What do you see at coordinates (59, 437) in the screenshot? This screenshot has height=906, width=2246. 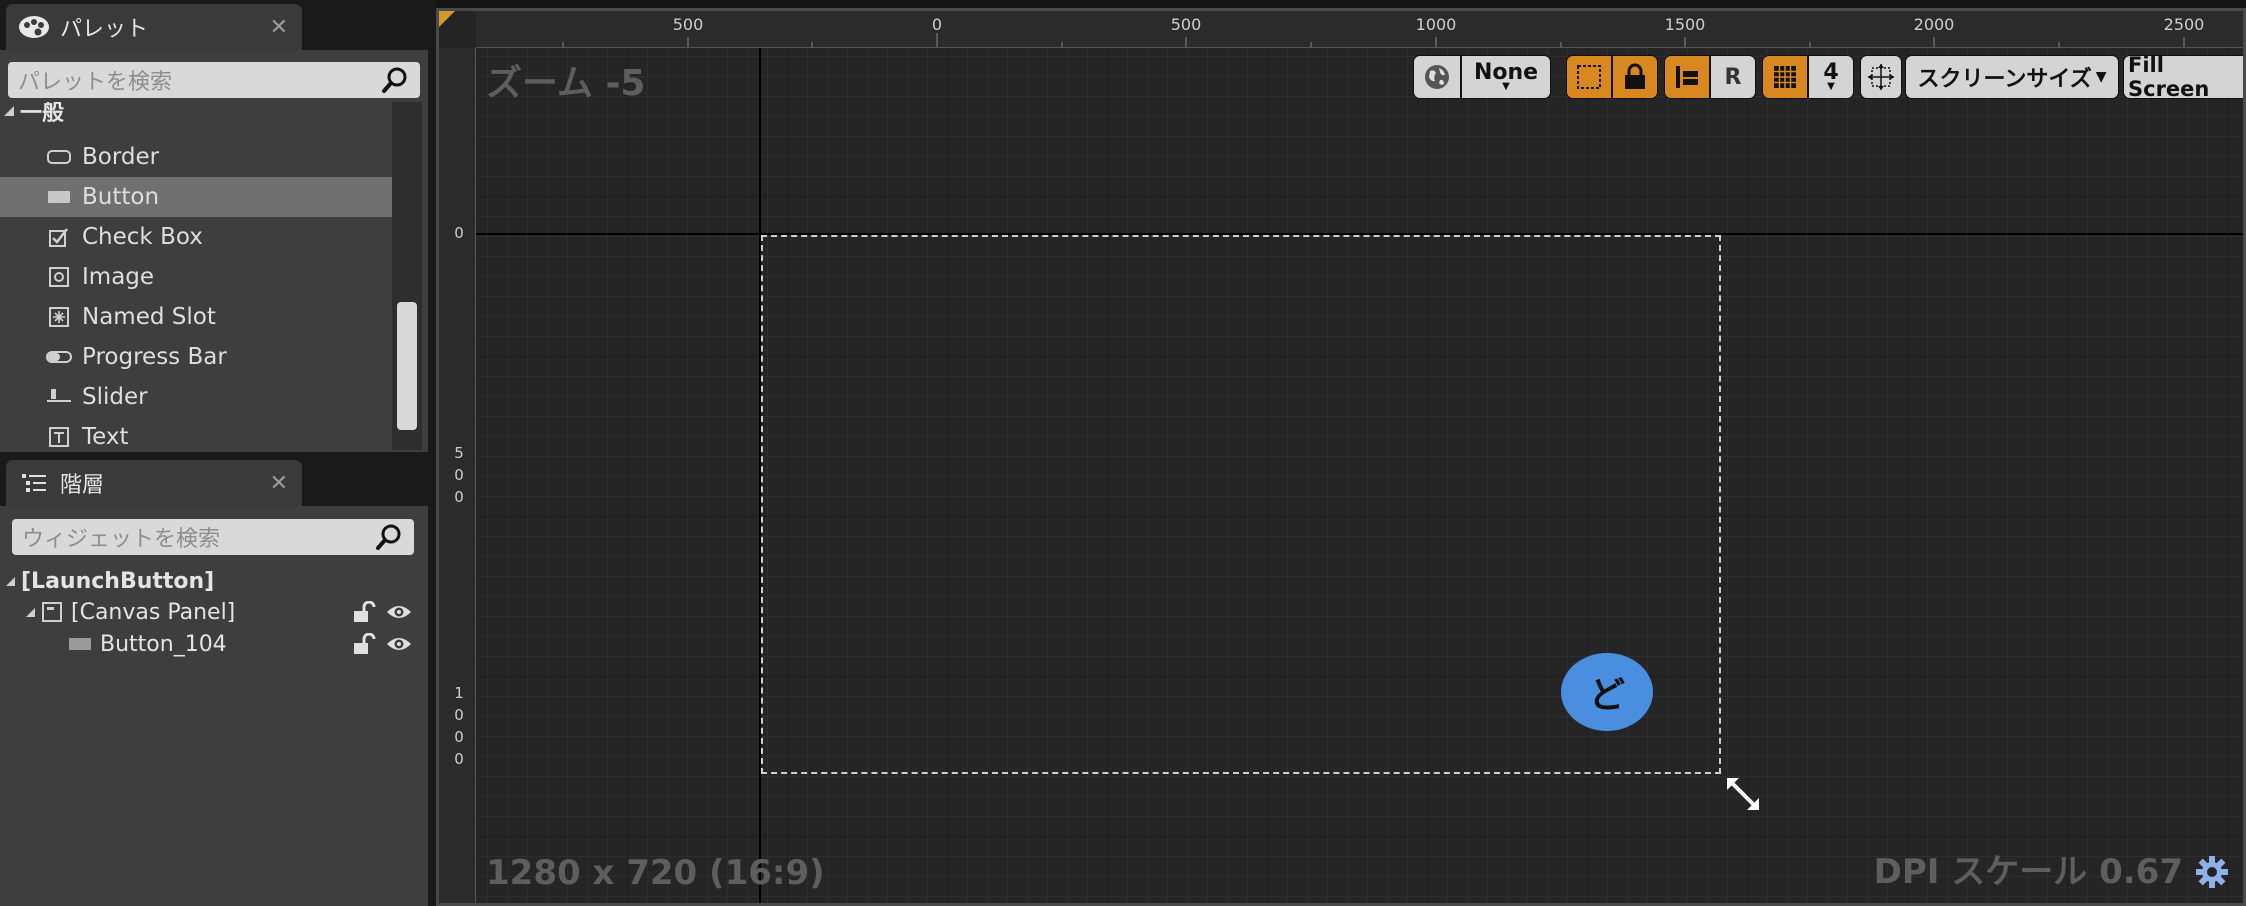 I see `text-icon` at bounding box center [59, 437].